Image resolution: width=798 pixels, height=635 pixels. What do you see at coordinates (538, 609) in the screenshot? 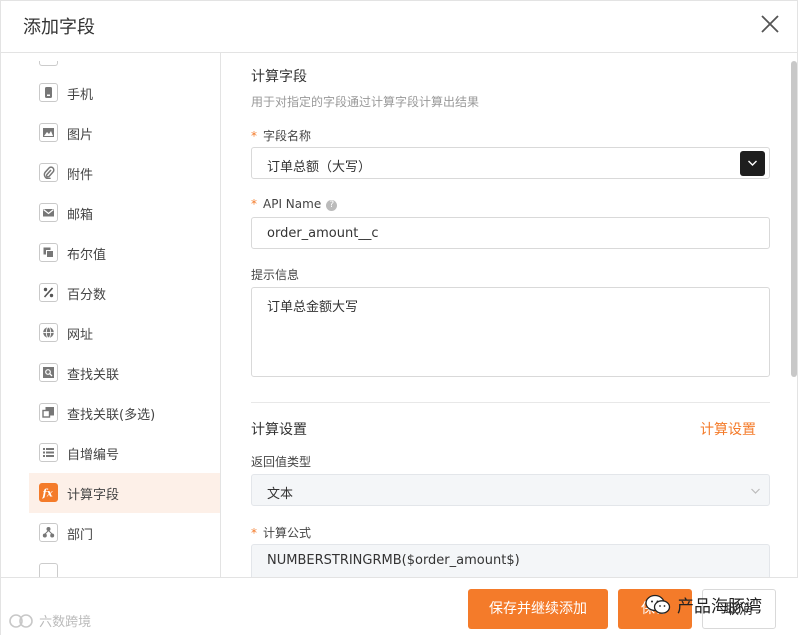
I see `save-continue-button: 保存并继续添加` at bounding box center [538, 609].